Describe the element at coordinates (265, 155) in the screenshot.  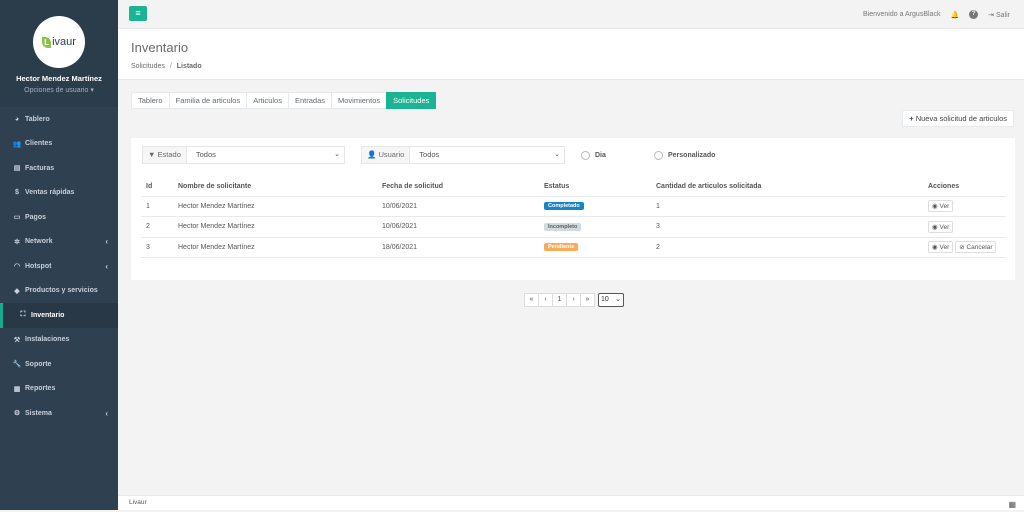
I see `estado-select: Todos ⌄` at that location.